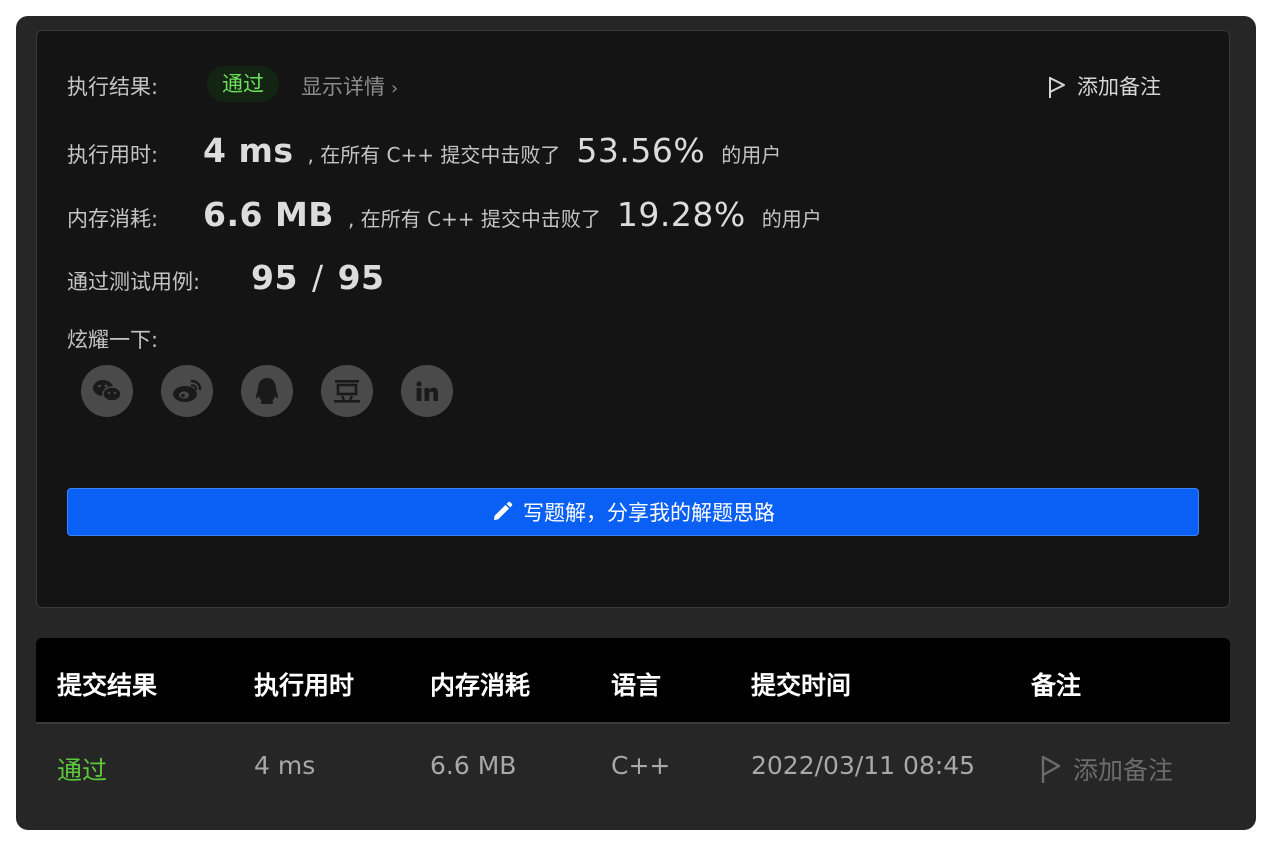 The image size is (1272, 846). I want to click on runtime-label: 执行用时:, so click(113, 155).